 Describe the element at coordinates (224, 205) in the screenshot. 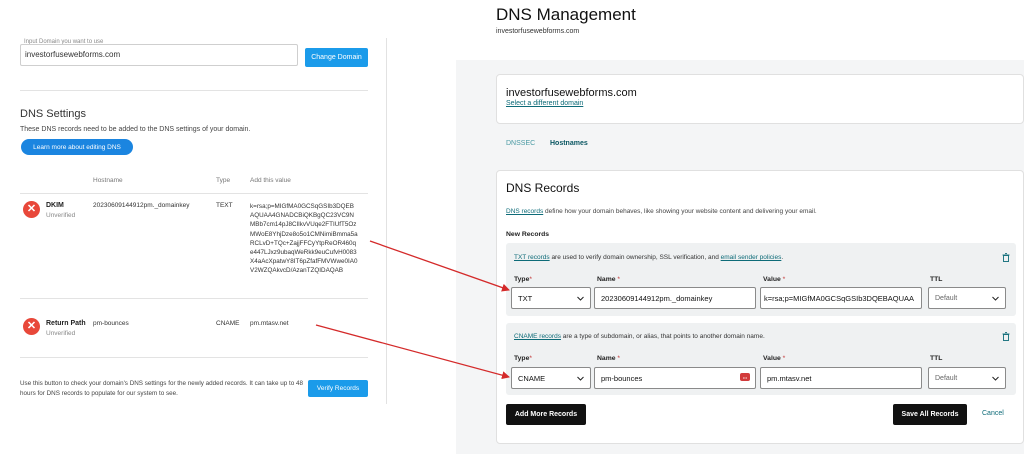

I see `record-type: TEXT` at that location.